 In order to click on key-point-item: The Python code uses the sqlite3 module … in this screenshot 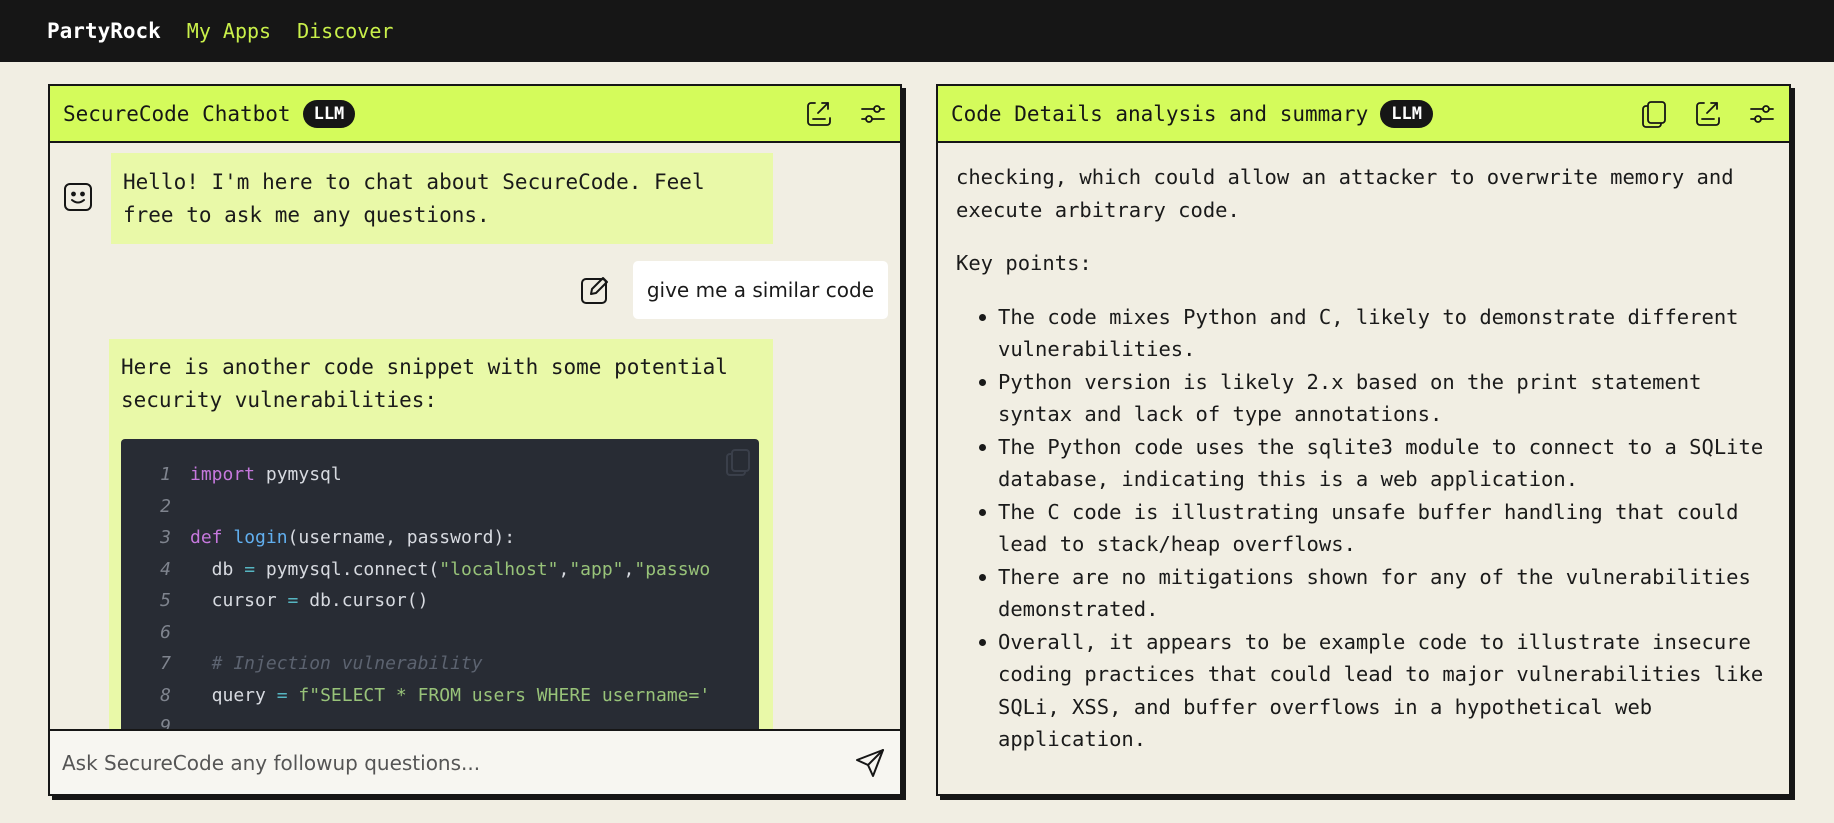, I will do `click(1375, 463)`.